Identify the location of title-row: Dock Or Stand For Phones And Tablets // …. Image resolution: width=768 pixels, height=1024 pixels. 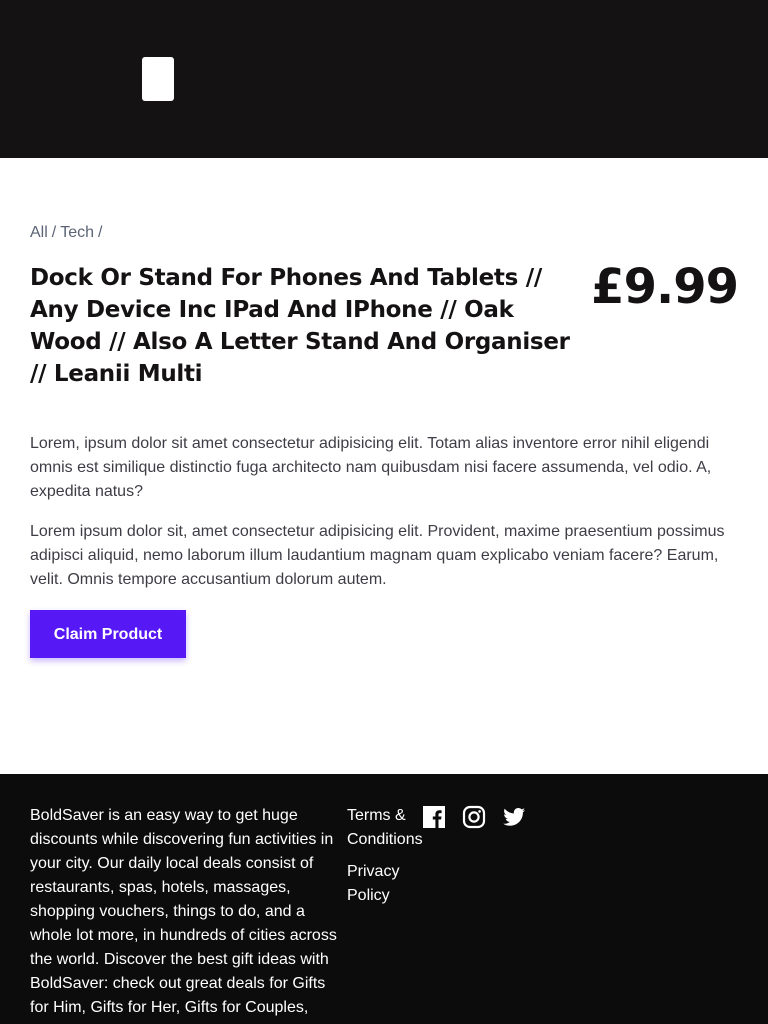
(384, 324).